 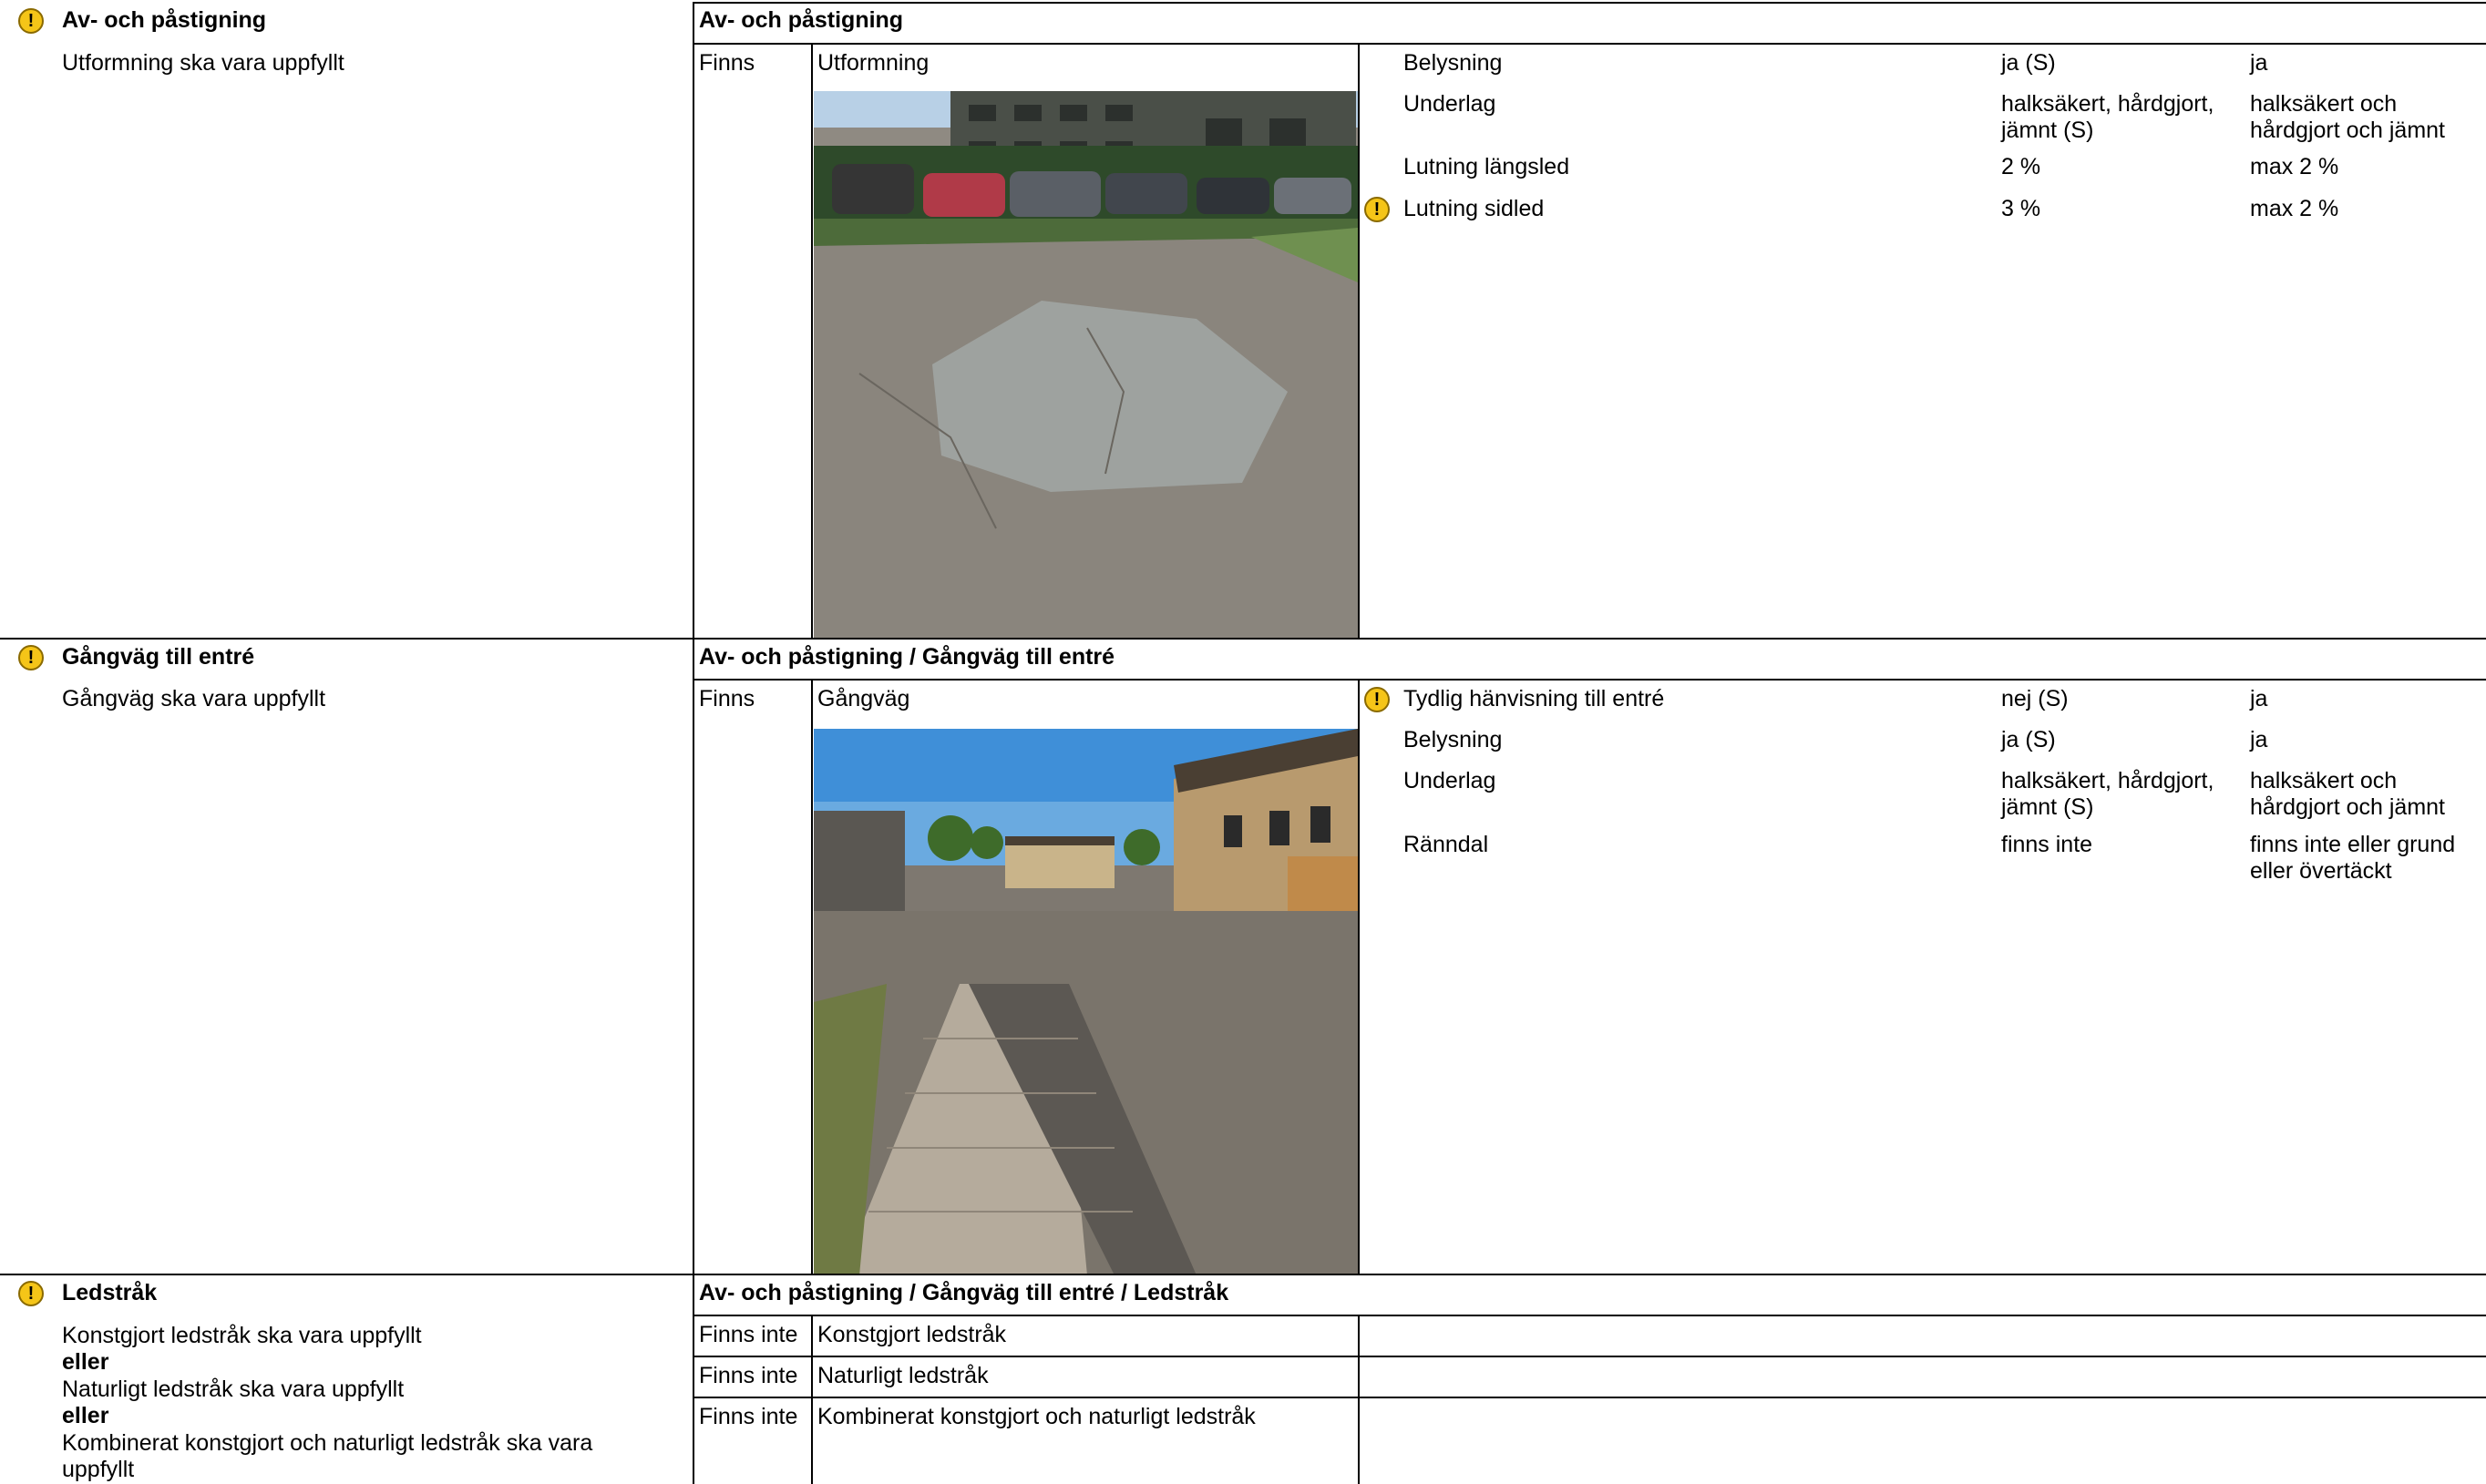 What do you see at coordinates (1486, 166) in the screenshot?
I see `prop-label: Lutning längsled` at bounding box center [1486, 166].